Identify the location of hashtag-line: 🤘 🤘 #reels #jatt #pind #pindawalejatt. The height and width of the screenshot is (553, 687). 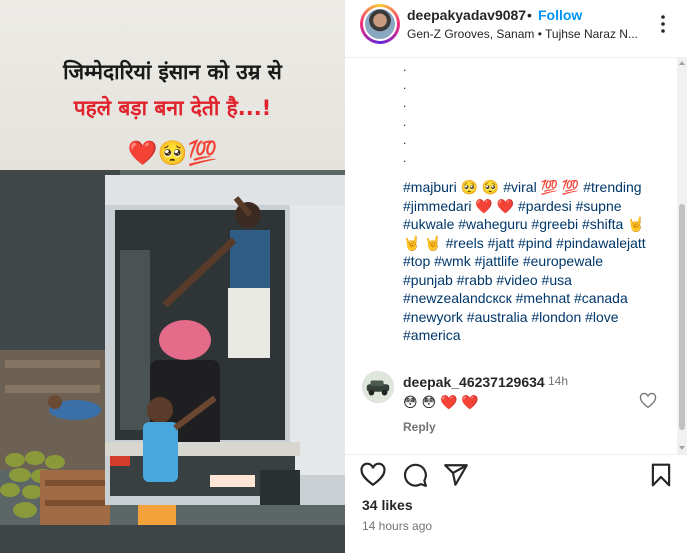
(534, 243).